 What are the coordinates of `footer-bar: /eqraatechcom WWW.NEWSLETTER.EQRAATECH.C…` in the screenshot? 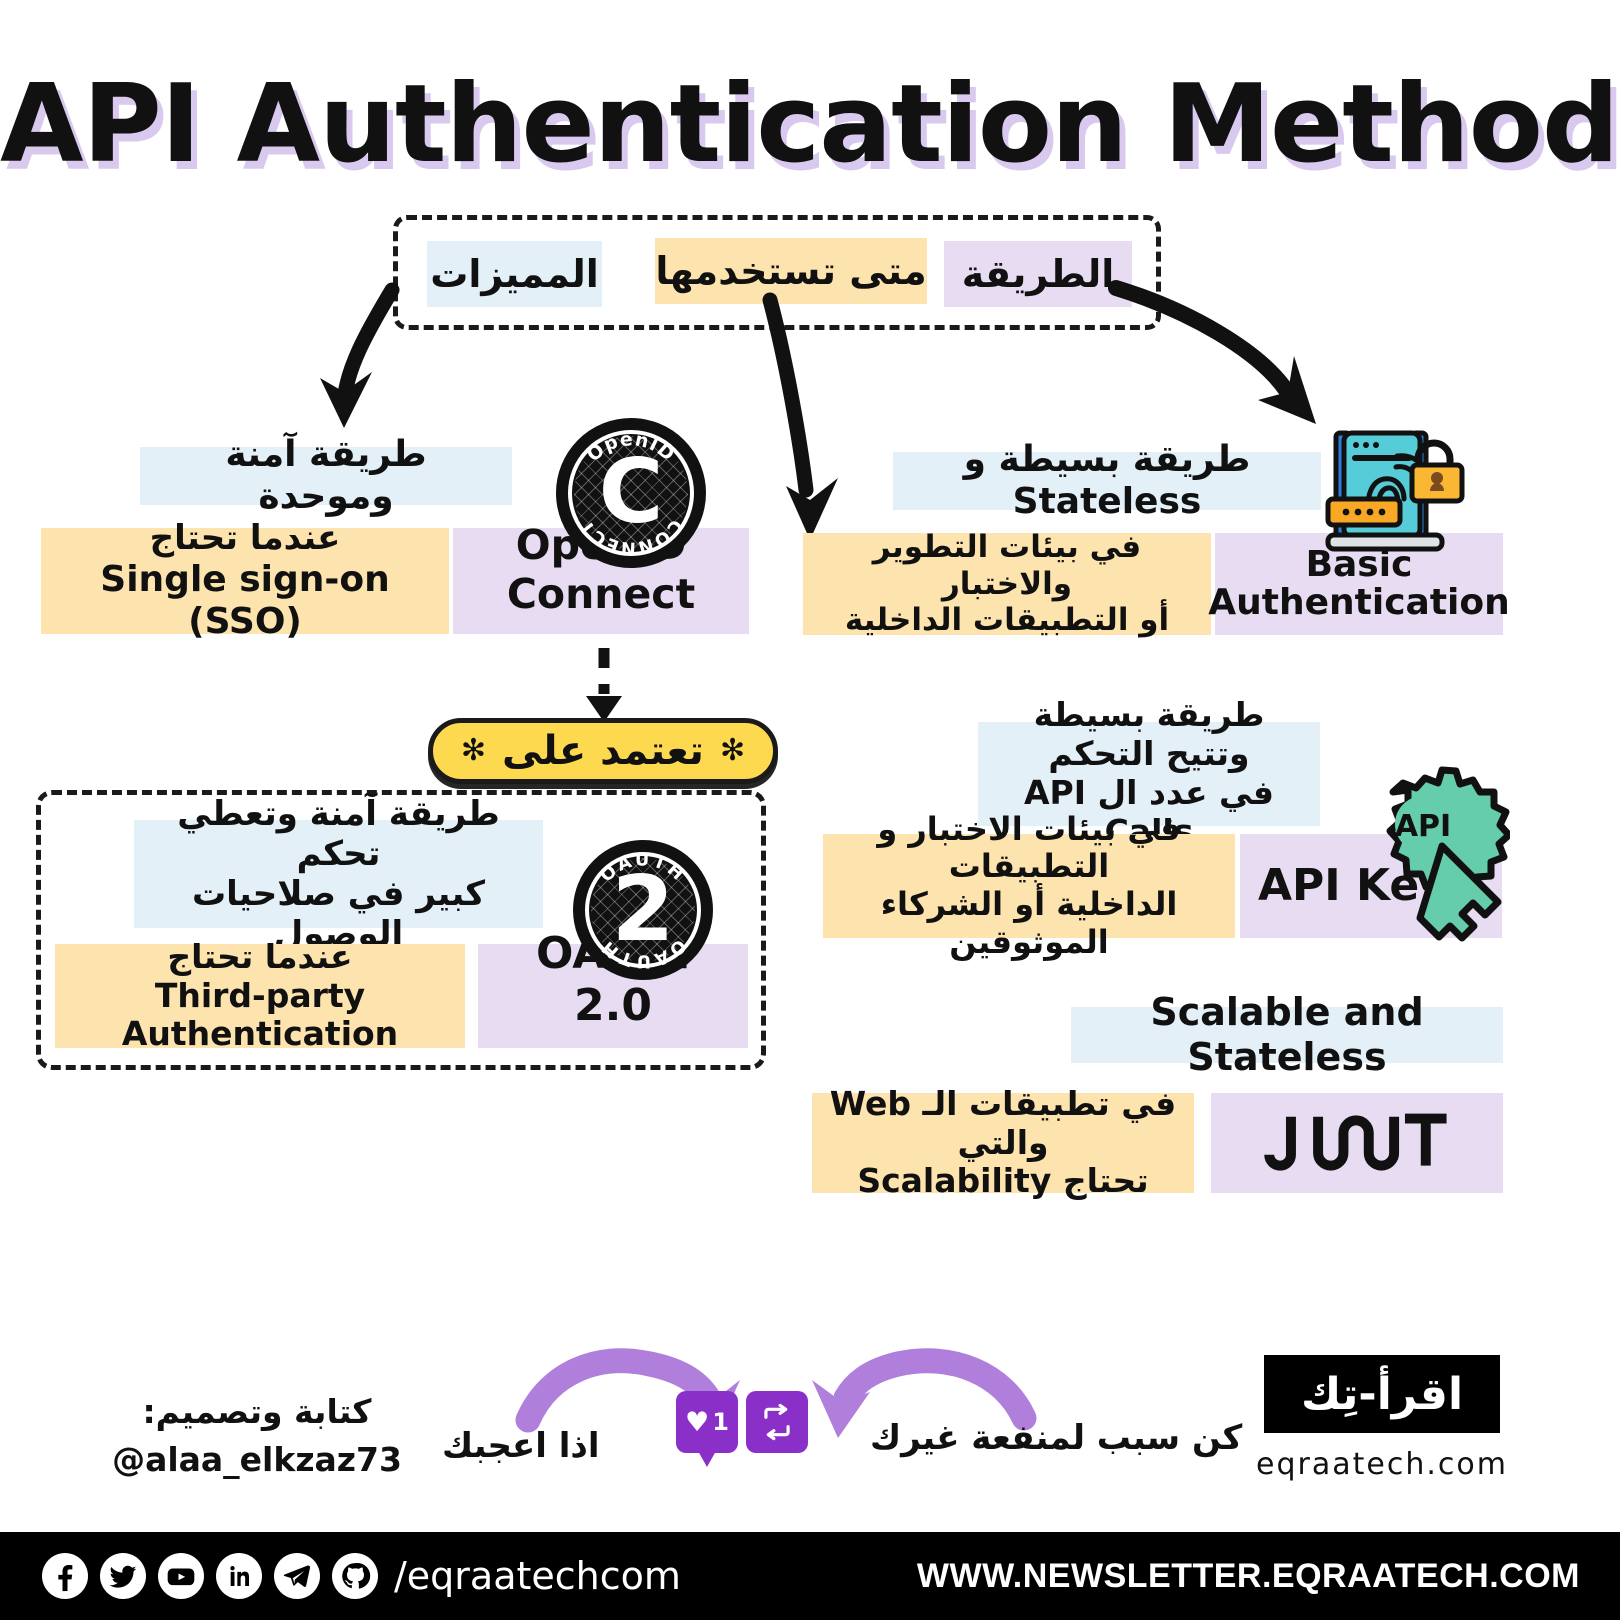 It's located at (810, 1576).